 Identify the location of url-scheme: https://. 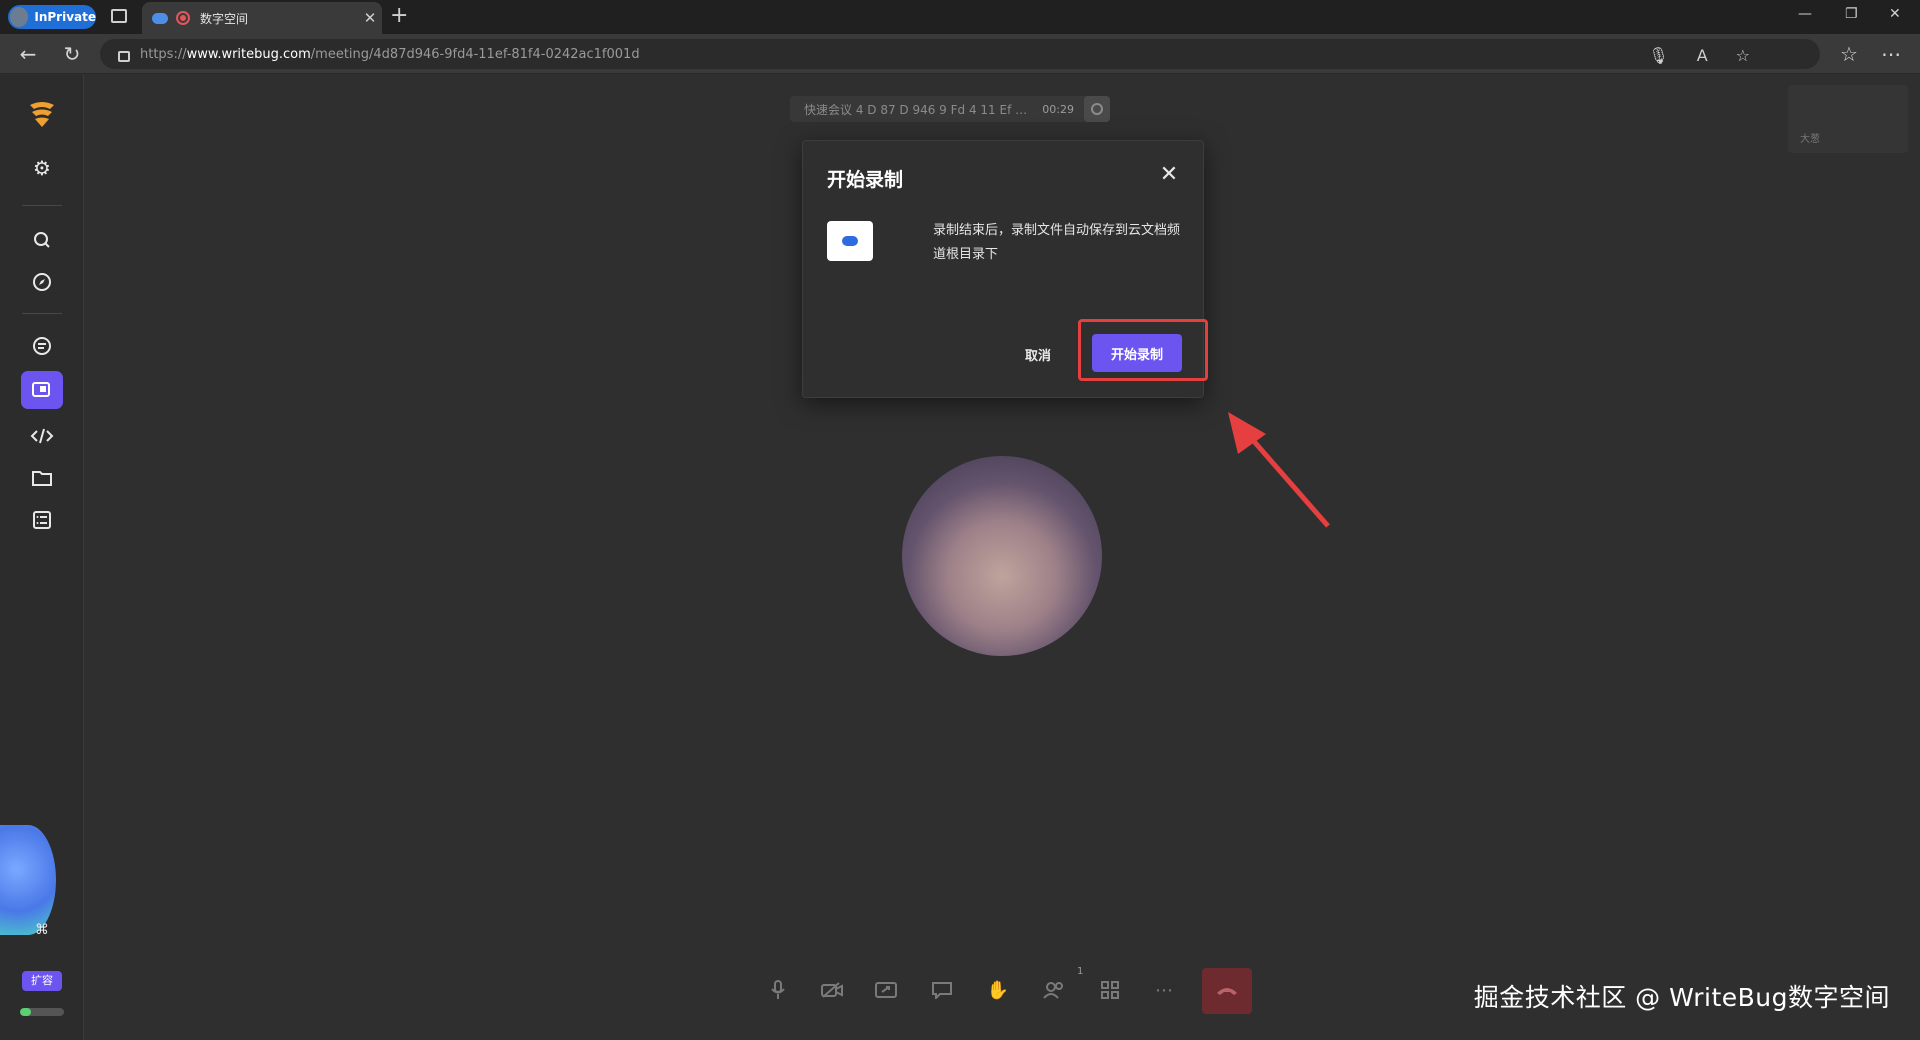
(163, 54).